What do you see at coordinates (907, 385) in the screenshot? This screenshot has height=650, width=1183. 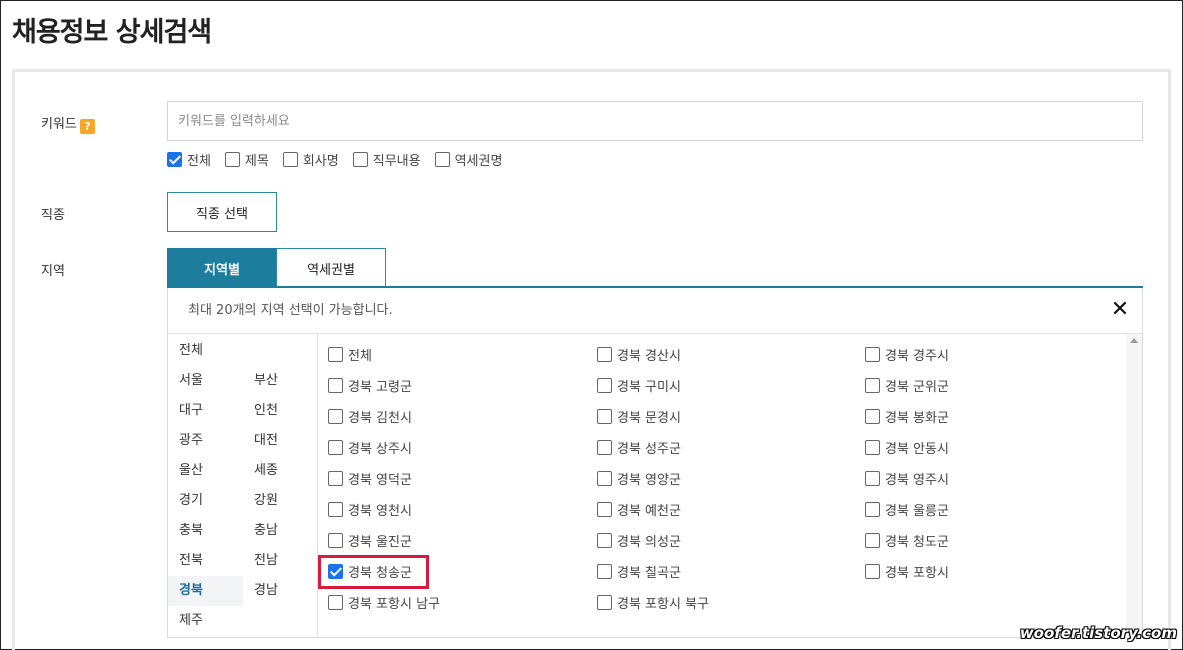 I see `town-option: 경북 군위군` at bounding box center [907, 385].